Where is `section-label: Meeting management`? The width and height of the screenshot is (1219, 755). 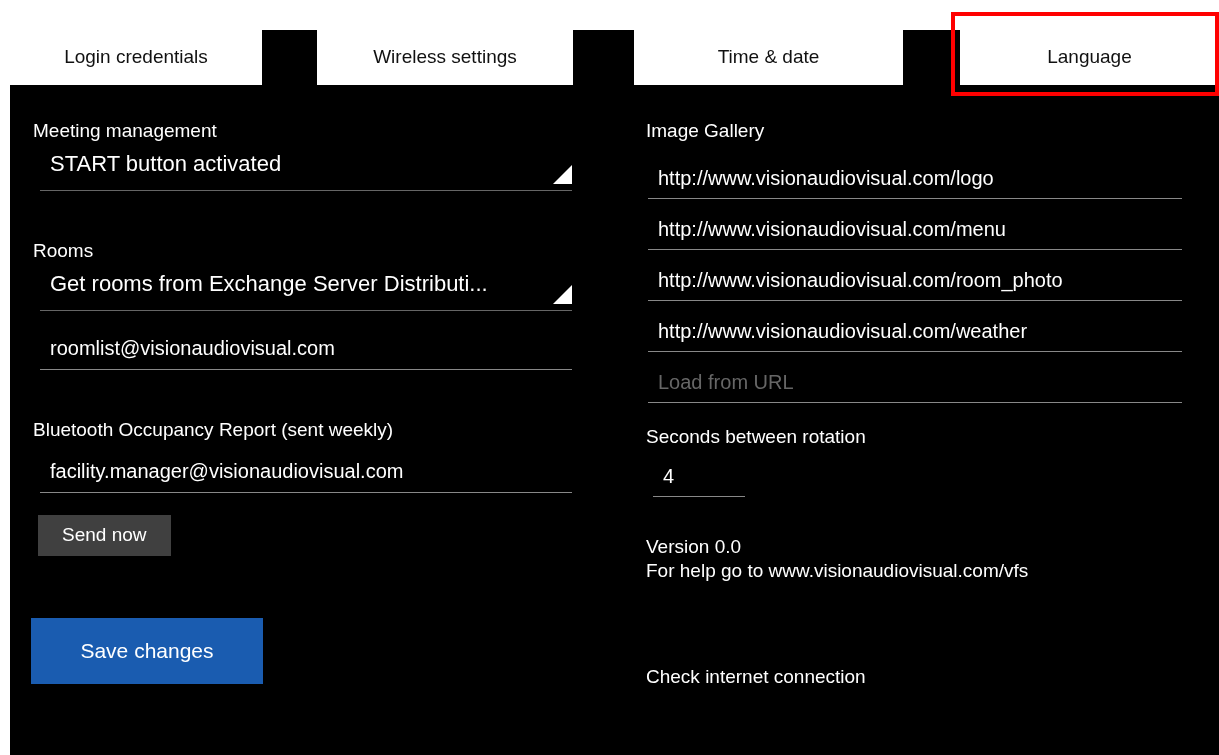
section-label: Meeting management is located at coordinates (125, 131).